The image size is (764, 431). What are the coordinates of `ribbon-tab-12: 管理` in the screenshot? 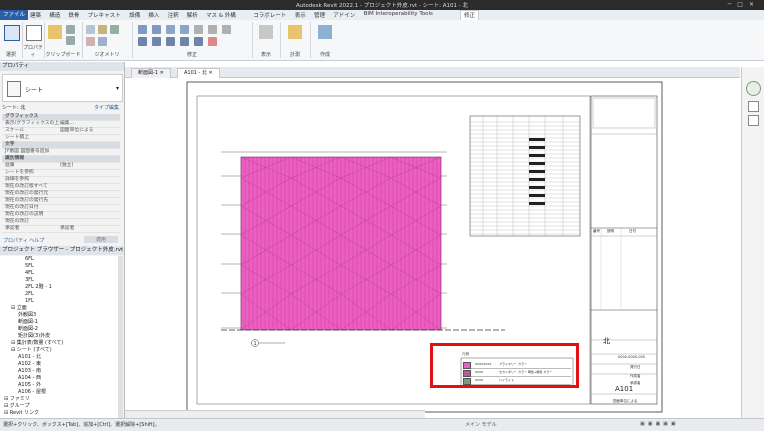 It's located at (319, 15).